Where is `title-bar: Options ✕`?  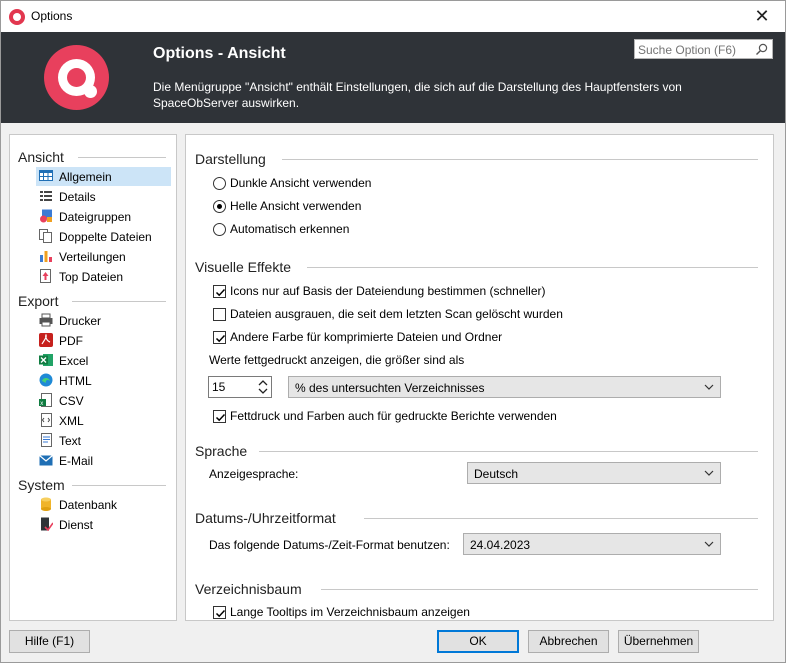 title-bar: Options ✕ is located at coordinates (393, 16).